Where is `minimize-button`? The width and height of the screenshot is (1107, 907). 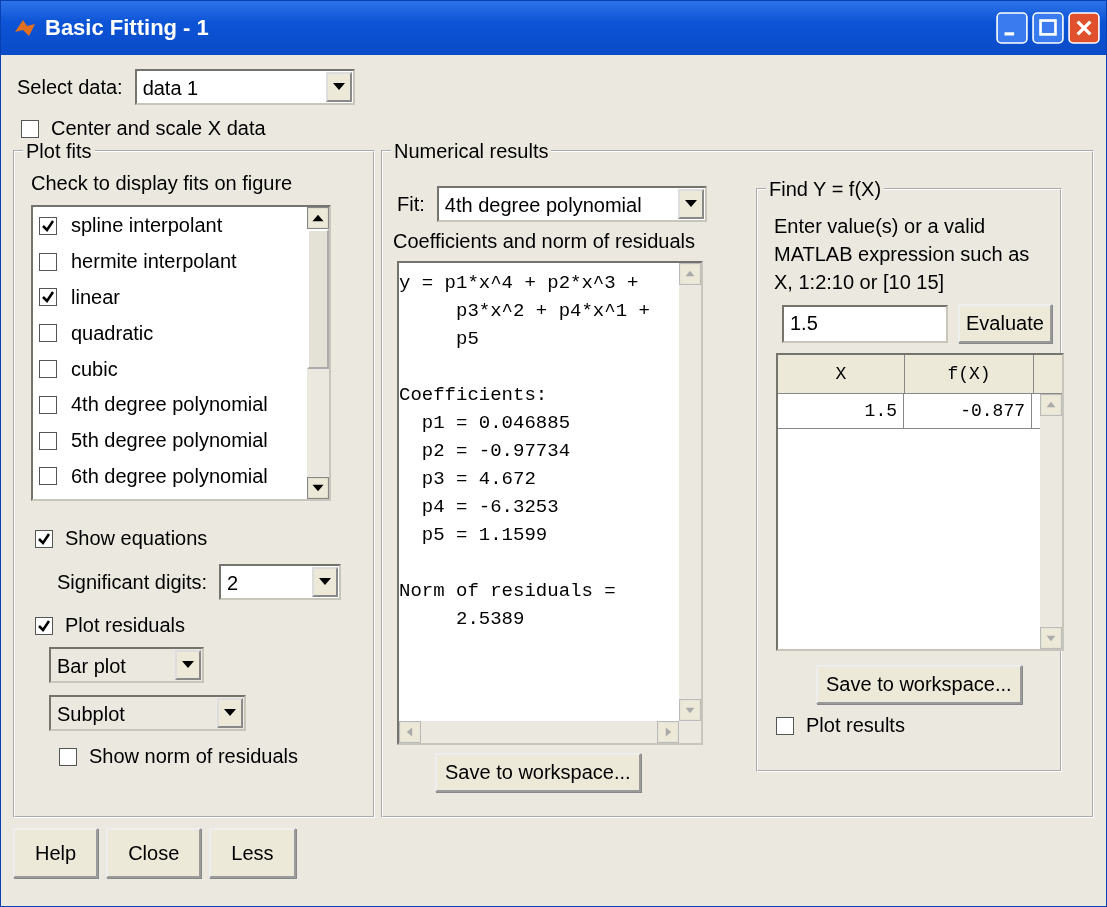 minimize-button is located at coordinates (1012, 28).